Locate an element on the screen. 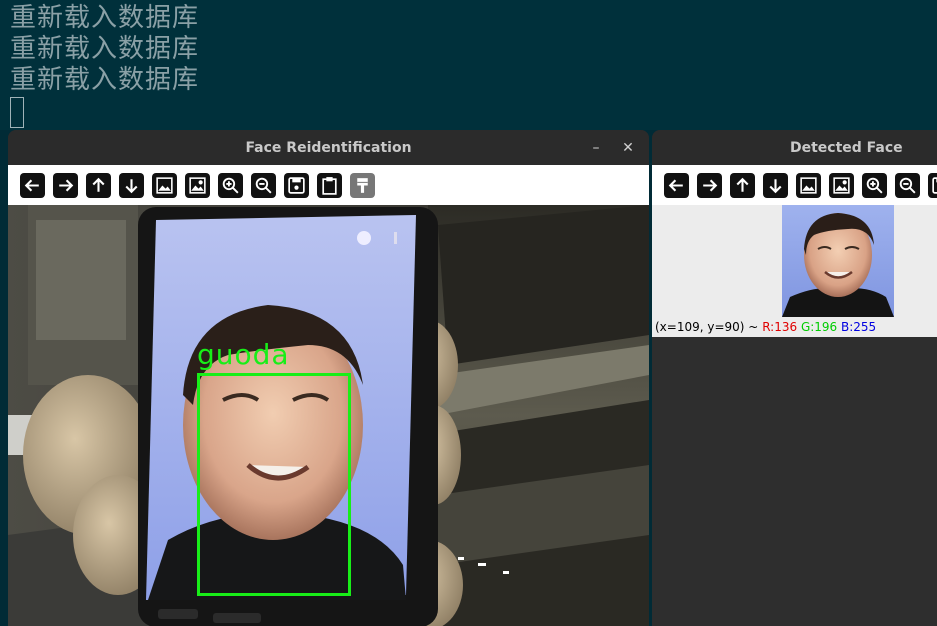 The image size is (937, 626). window-title: Face Reidentification is located at coordinates (328, 147).